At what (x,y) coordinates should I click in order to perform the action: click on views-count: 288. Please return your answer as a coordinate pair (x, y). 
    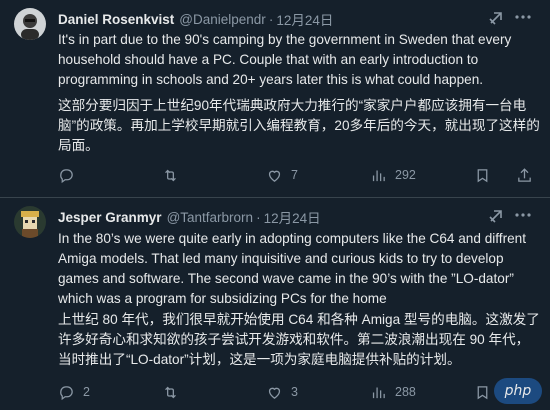
    Looking at the image, I should click on (405, 392).